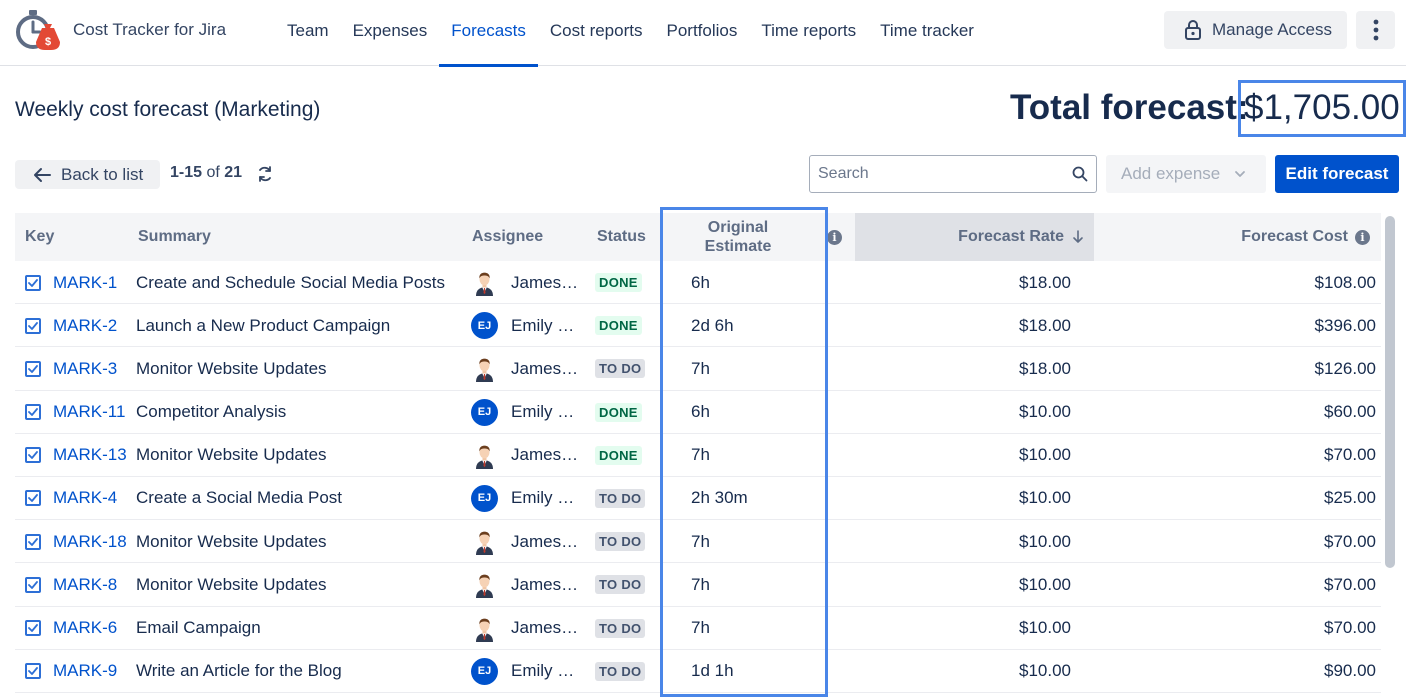 This screenshot has height=698, width=1406. Describe the element at coordinates (390, 33) in the screenshot. I see `nav-expenses: Expenses` at that location.